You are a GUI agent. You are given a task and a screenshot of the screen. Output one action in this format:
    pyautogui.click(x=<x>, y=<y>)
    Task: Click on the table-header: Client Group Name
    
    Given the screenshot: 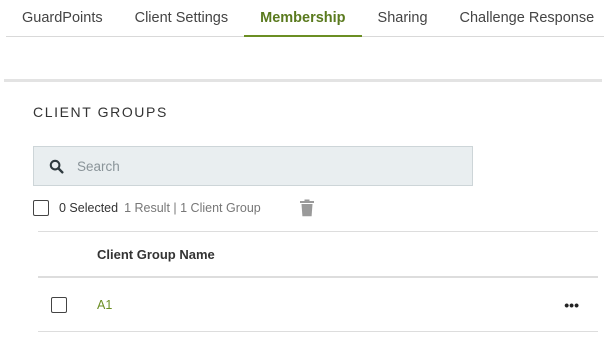 What is the action you would take?
    pyautogui.click(x=318, y=255)
    